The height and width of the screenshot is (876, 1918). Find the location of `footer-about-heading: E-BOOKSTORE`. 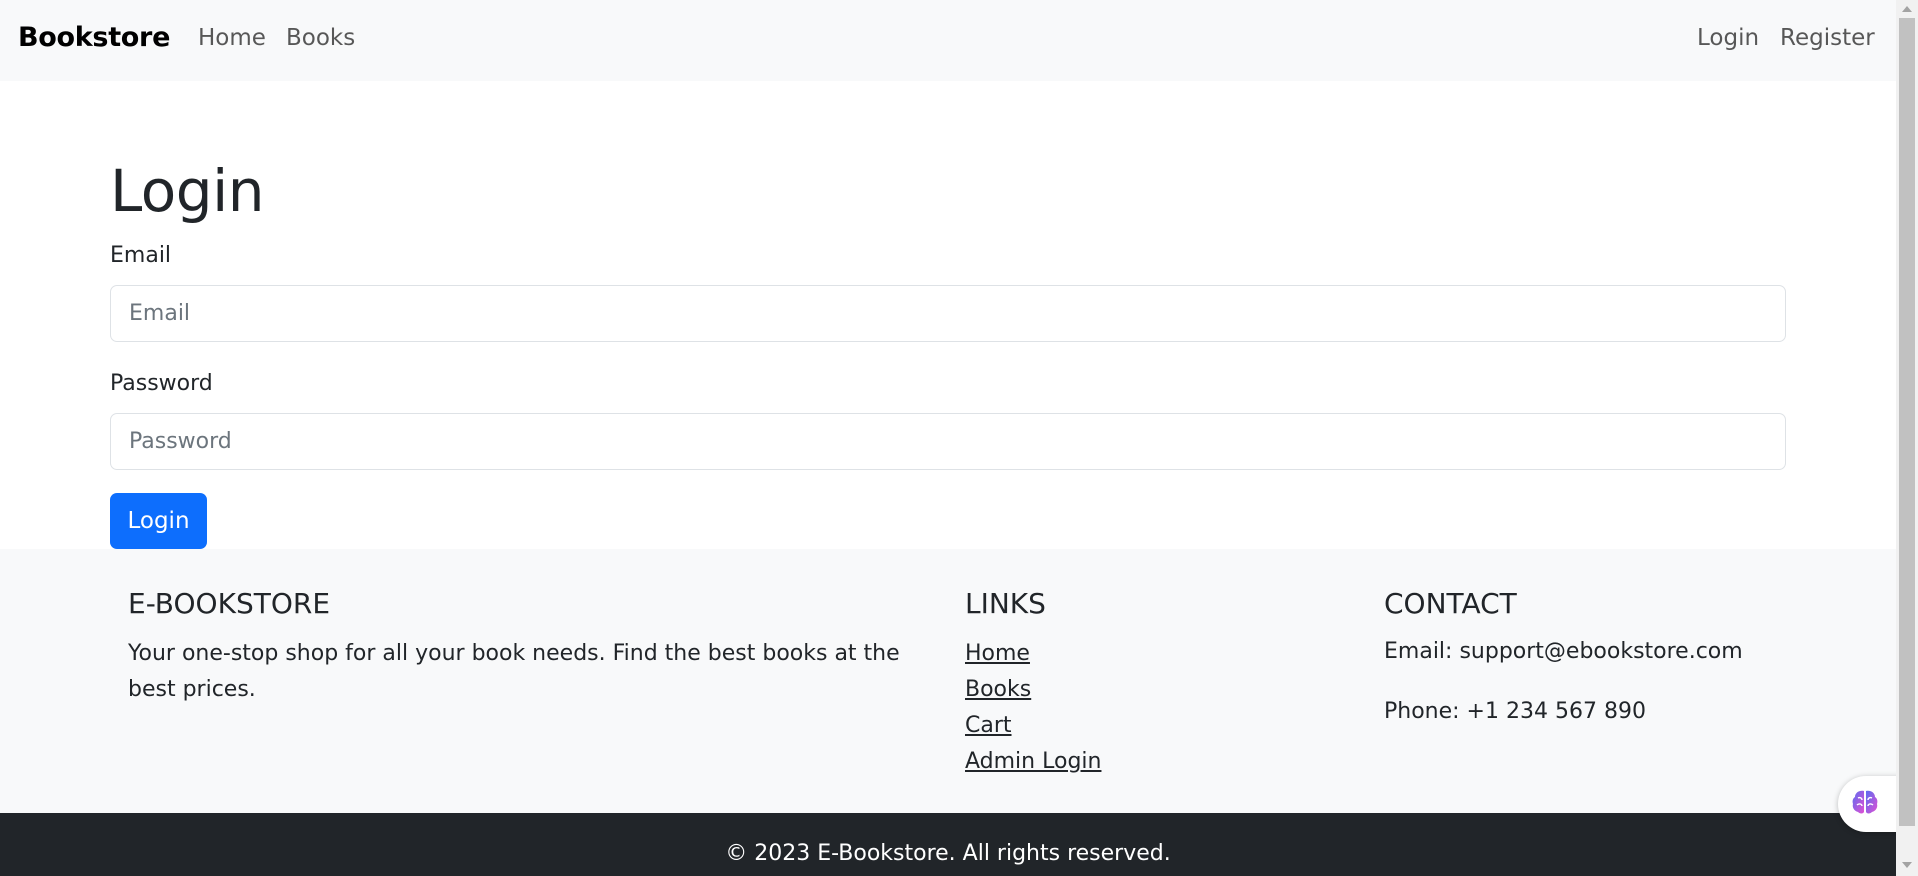

footer-about-heading: E-BOOKSTORE is located at coordinates (229, 603).